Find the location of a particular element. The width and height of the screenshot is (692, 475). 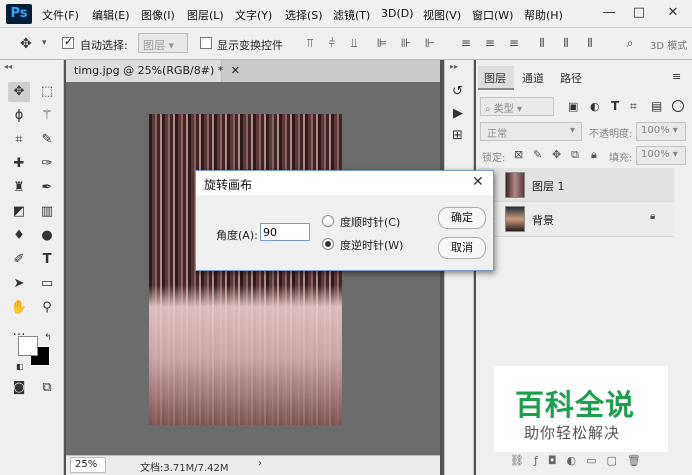

shape-tool-icon: ▭ is located at coordinates (47, 284).